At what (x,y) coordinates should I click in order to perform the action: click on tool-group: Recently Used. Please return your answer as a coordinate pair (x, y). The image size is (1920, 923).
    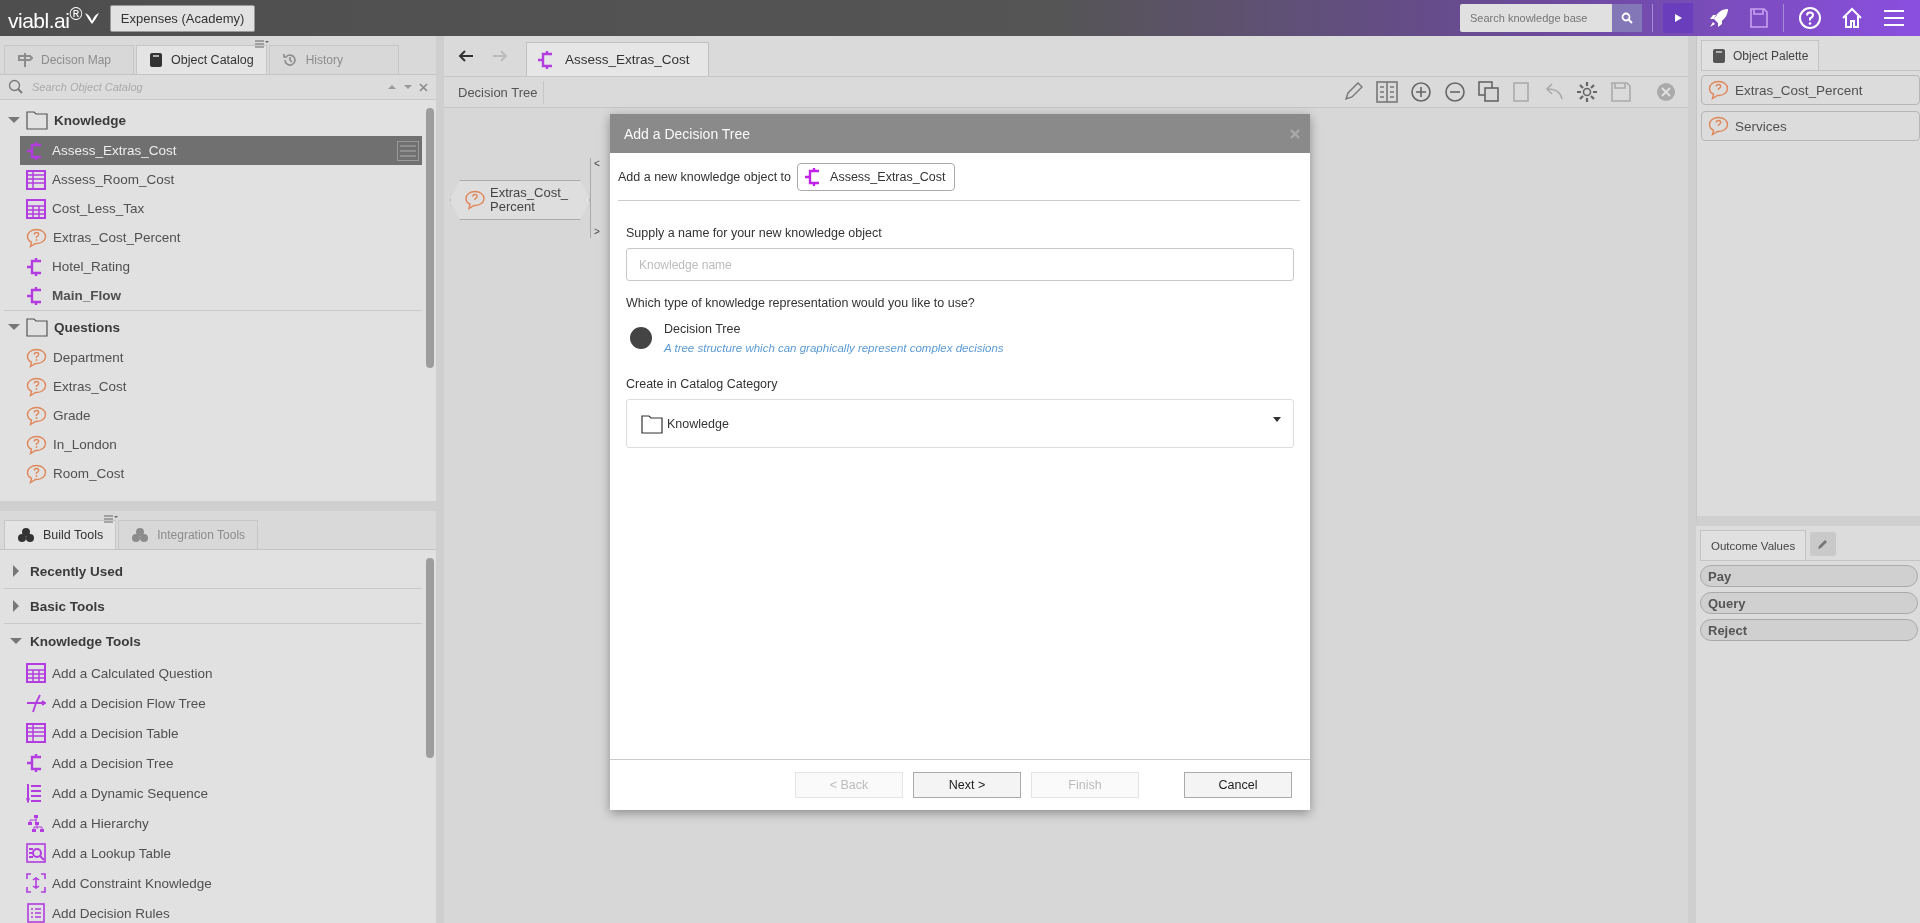
    Looking at the image, I should click on (213, 571).